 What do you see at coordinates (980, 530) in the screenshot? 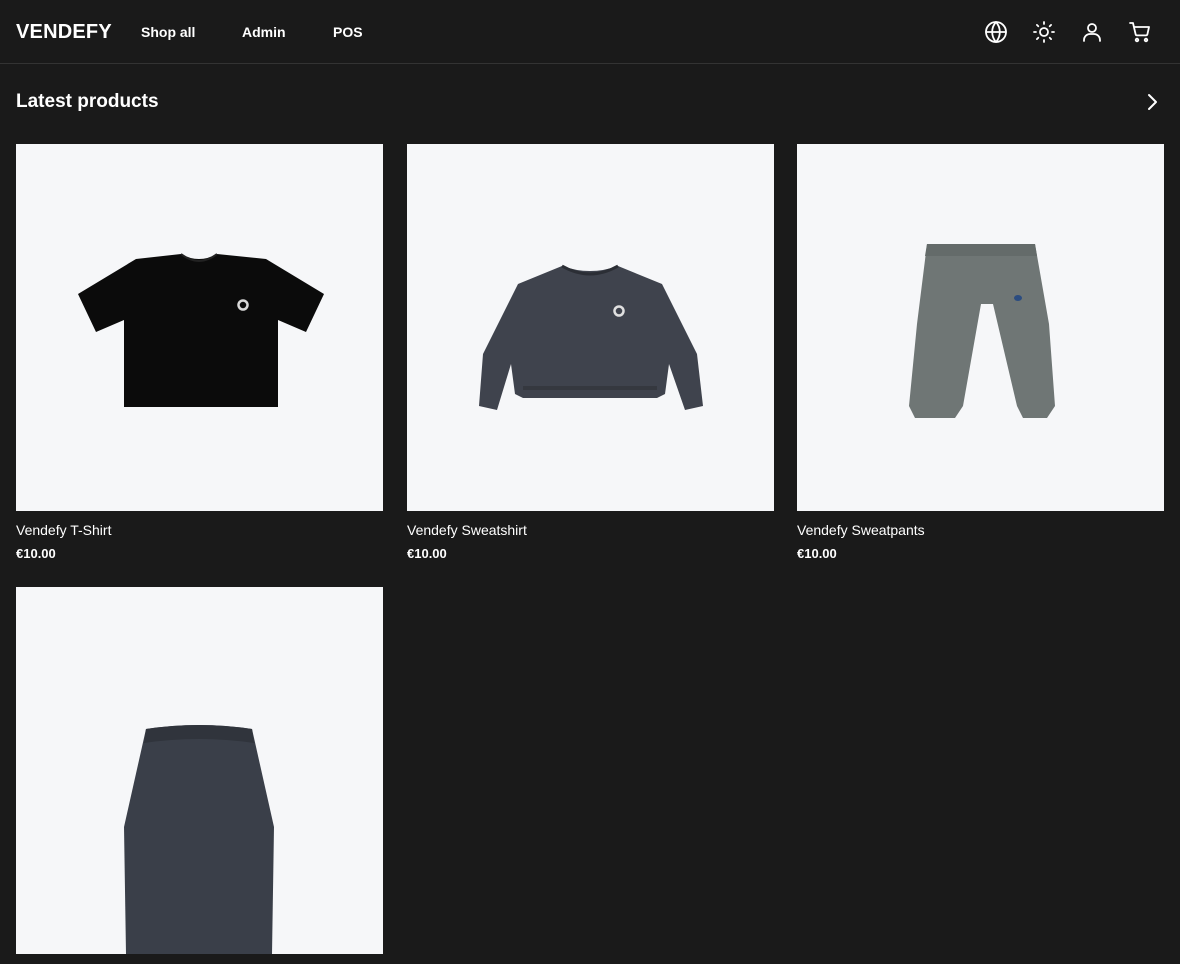
I see `product-name: Vendefy Sweatpants` at bounding box center [980, 530].